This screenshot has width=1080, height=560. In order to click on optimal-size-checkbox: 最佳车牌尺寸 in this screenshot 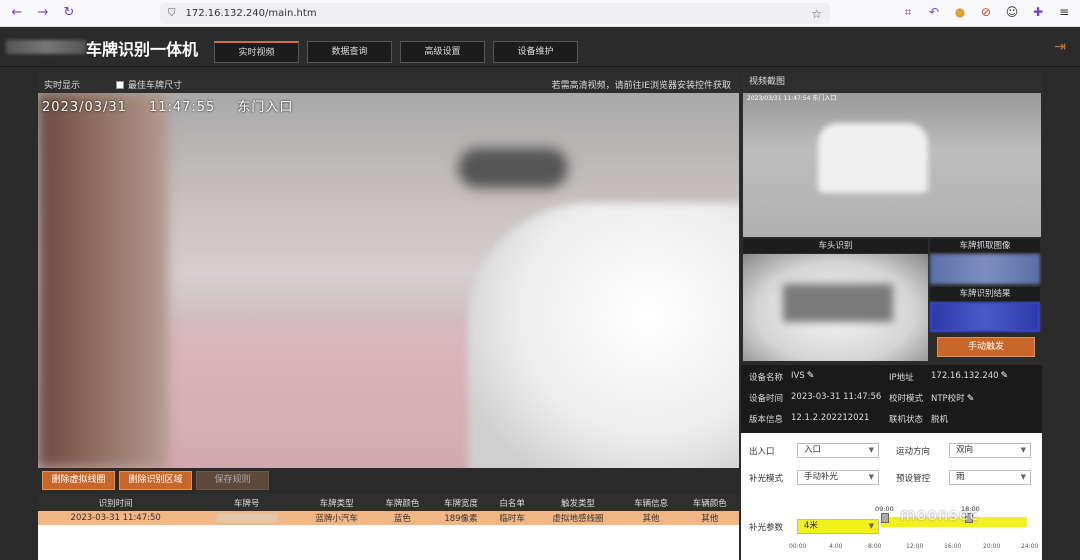, I will do `click(149, 84)`.